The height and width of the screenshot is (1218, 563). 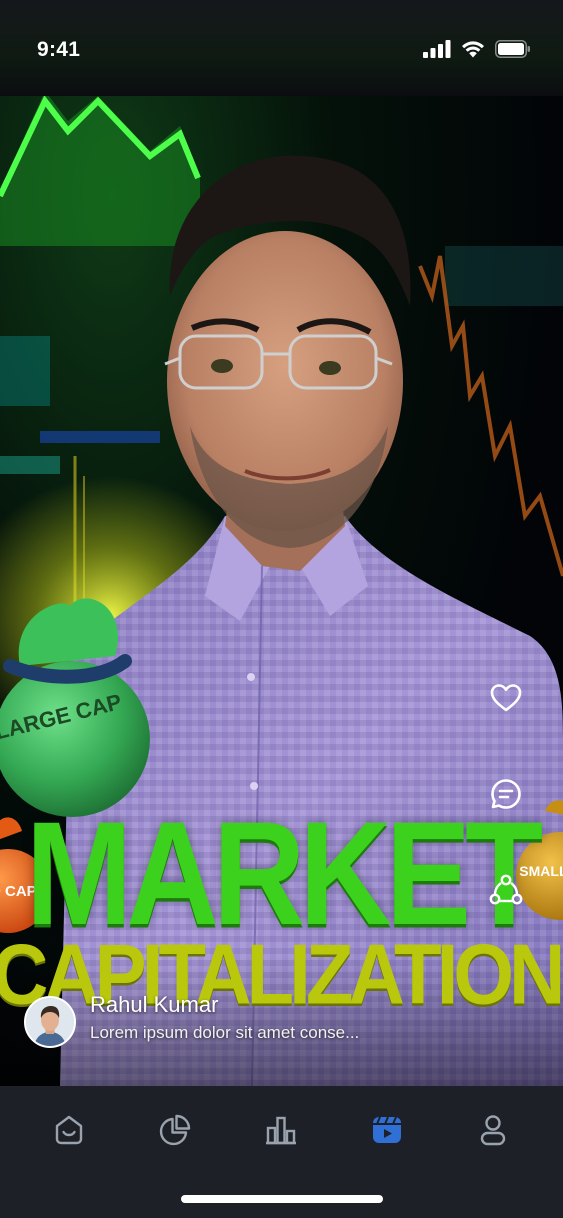 I want to click on like-button, so click(x=506, y=698).